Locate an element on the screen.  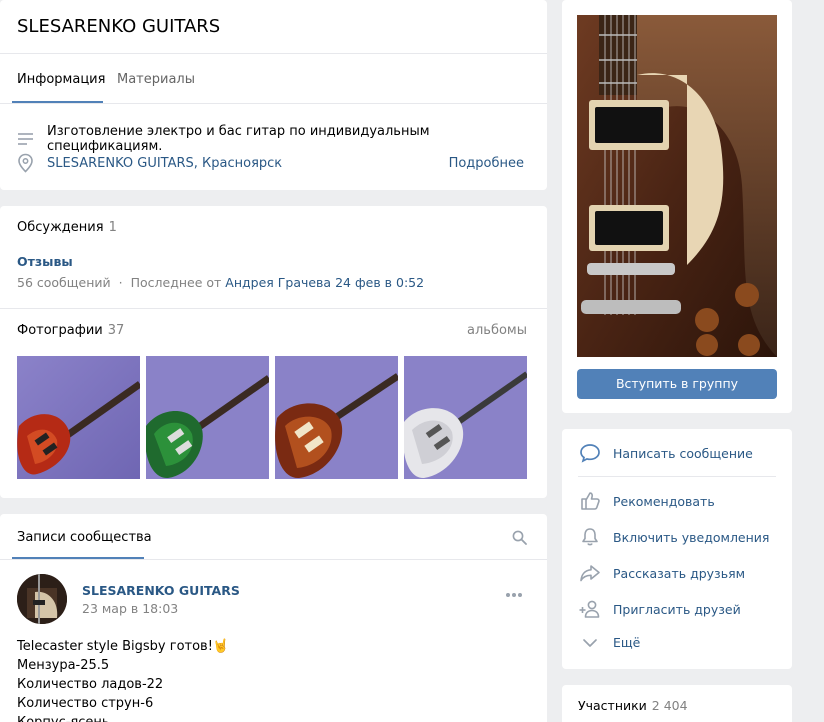
post-line: Telecaster style Bigsby готов!🤘 is located at coordinates (123, 646).